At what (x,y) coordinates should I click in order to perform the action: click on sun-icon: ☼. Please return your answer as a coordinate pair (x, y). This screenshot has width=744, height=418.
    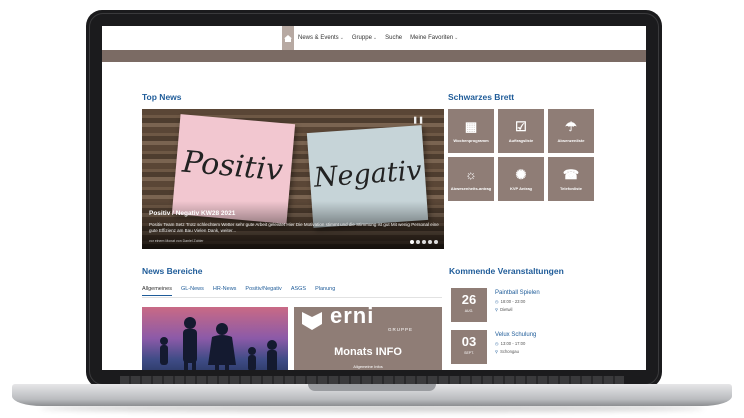
    Looking at the image, I should click on (471, 174).